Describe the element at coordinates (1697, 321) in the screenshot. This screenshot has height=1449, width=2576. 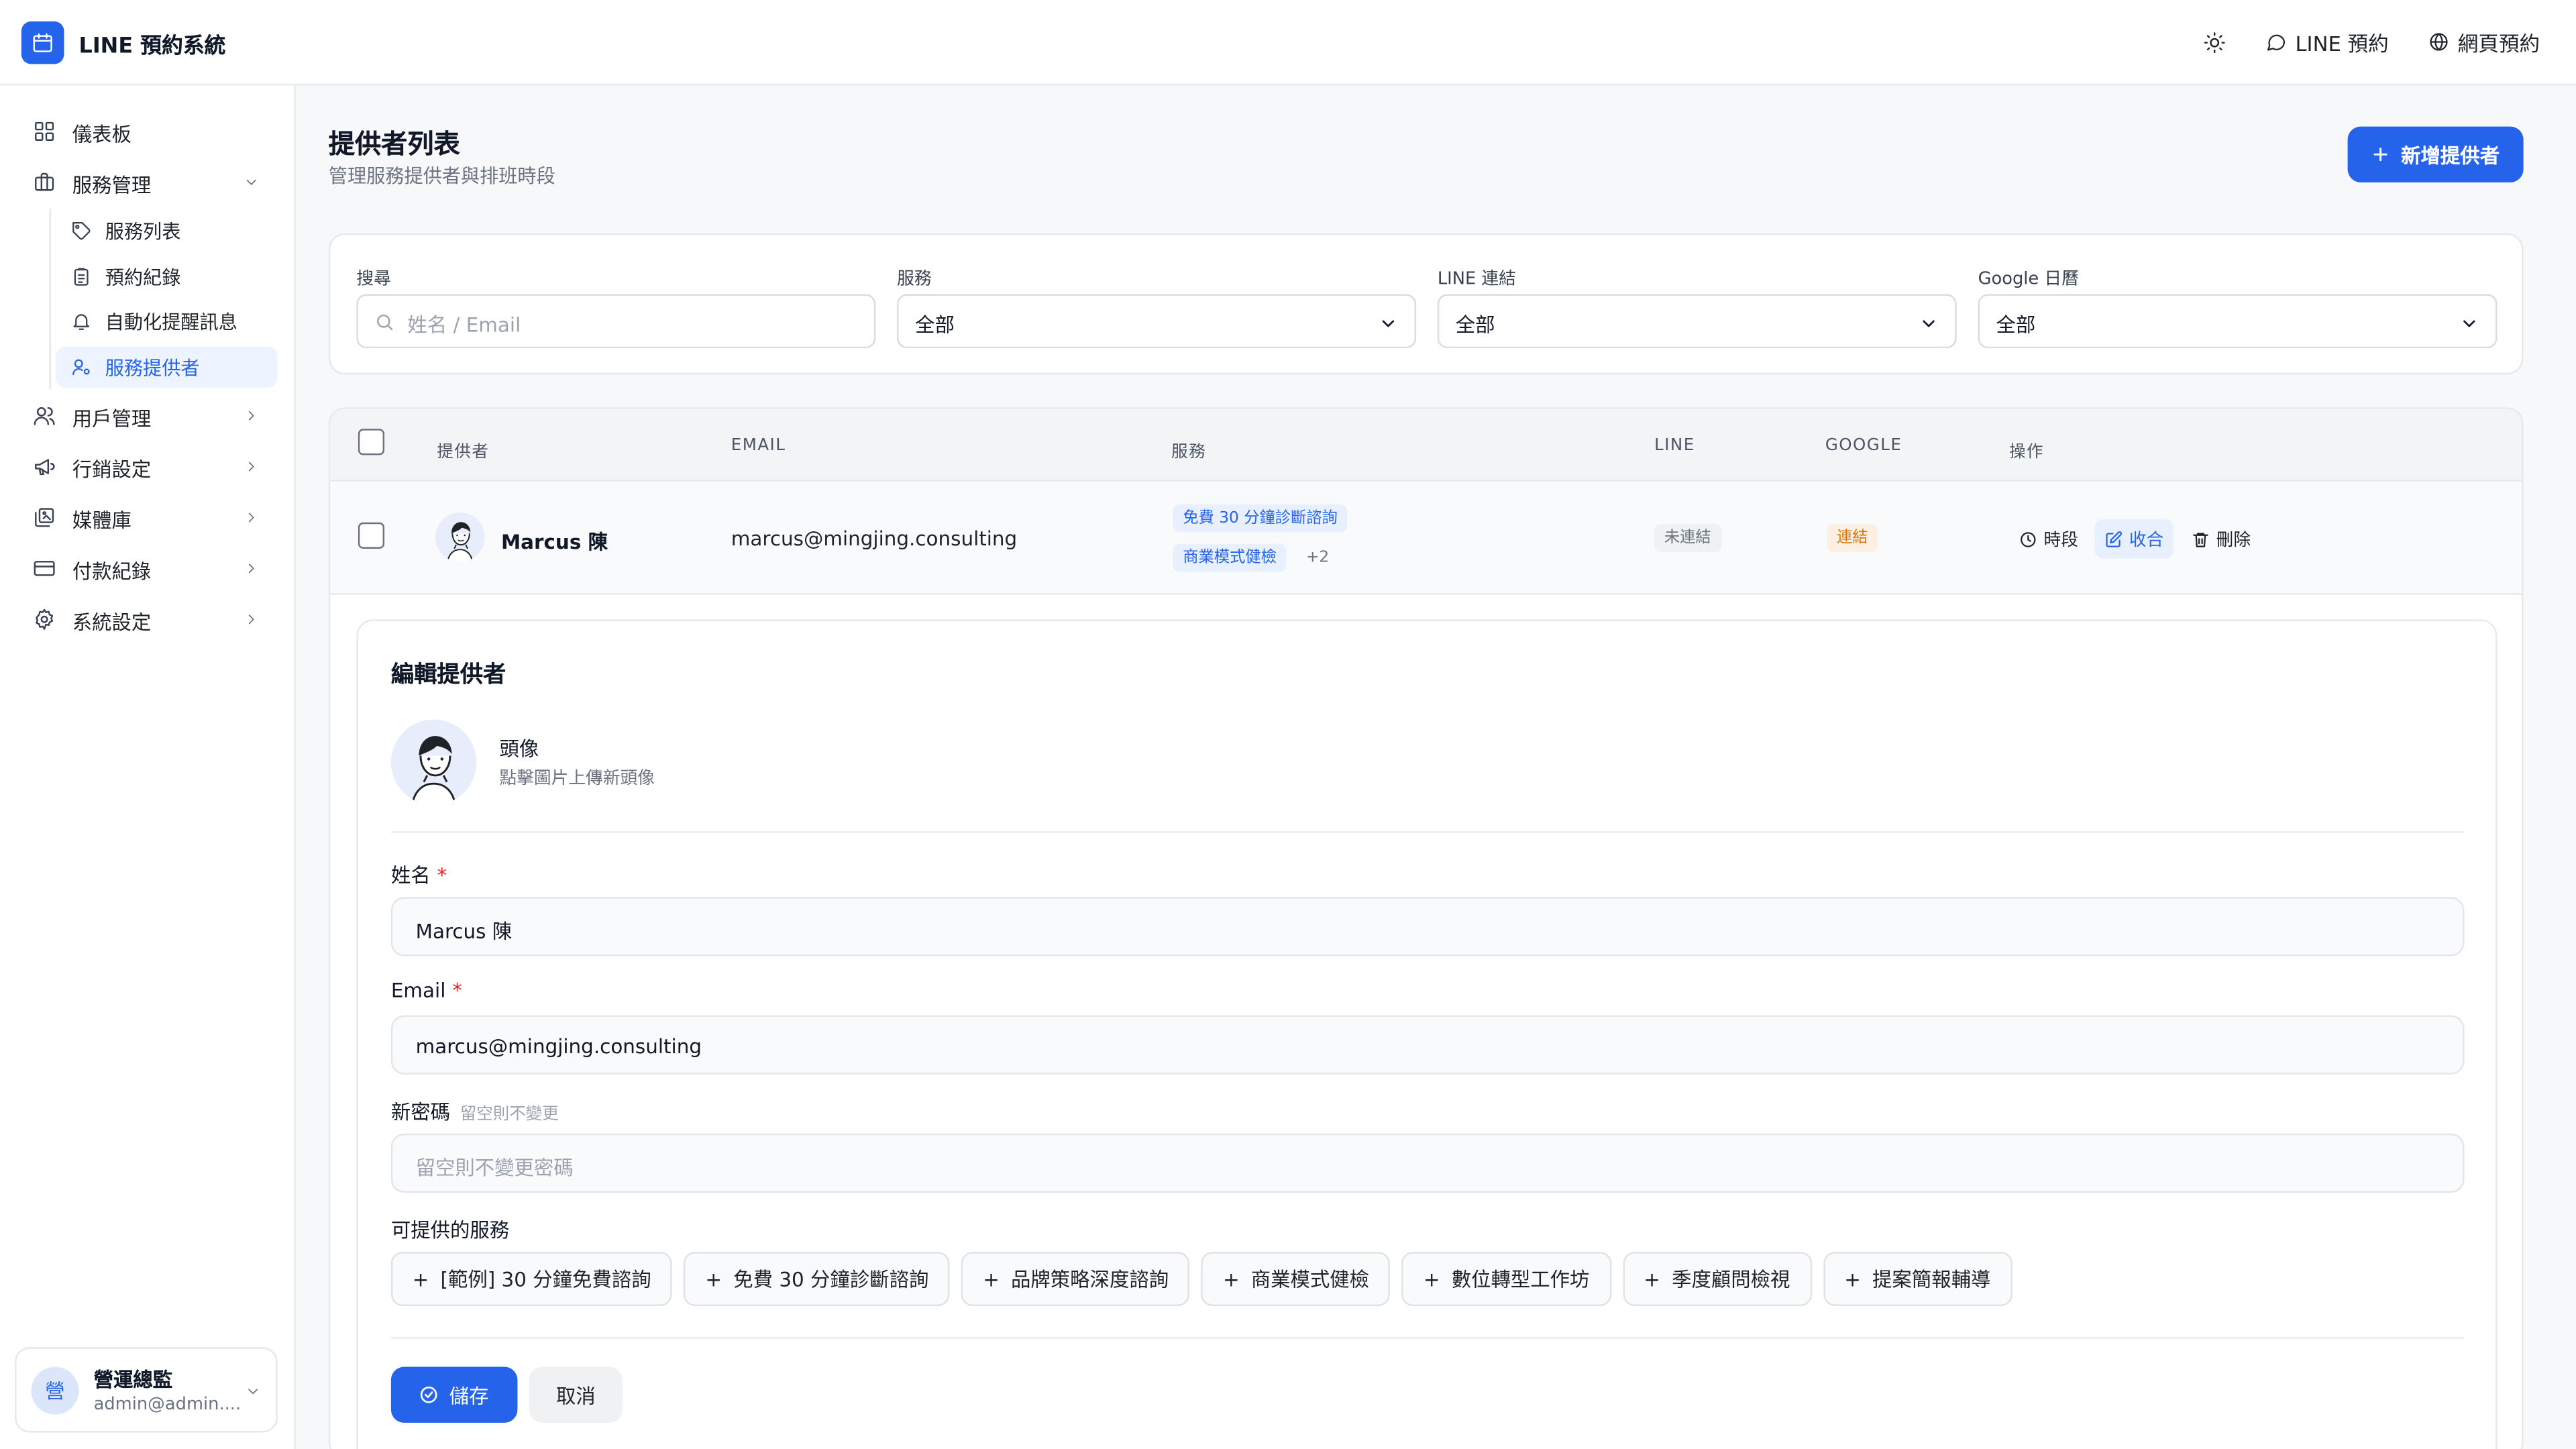
I see `line-filter-select: 全部` at that location.